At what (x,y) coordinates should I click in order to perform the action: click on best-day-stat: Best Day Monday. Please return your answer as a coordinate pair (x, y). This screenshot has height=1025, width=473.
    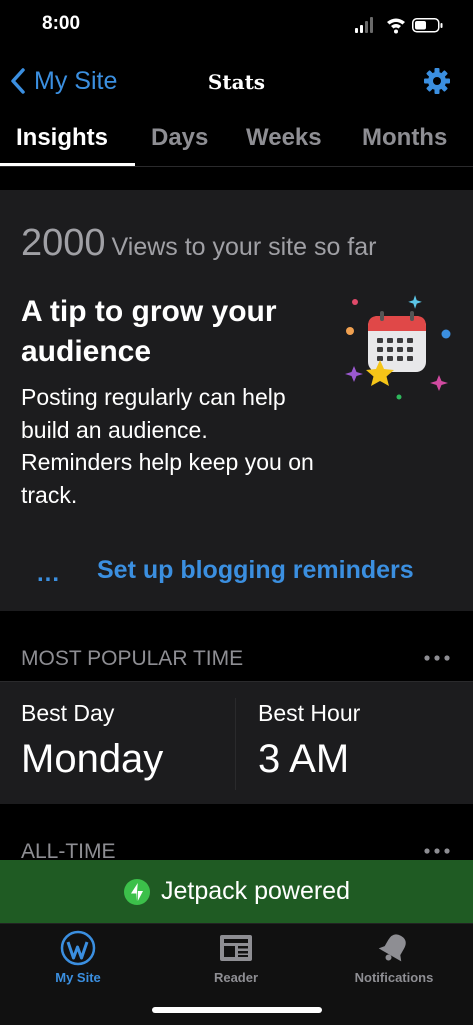
    Looking at the image, I should click on (92, 741).